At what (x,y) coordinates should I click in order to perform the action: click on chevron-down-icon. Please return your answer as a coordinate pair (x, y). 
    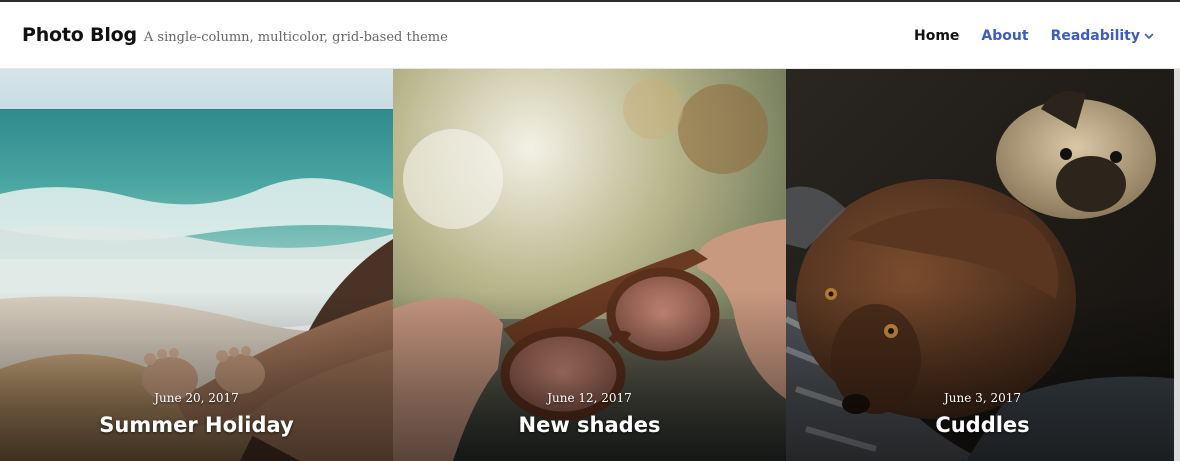
    Looking at the image, I should click on (1149, 36).